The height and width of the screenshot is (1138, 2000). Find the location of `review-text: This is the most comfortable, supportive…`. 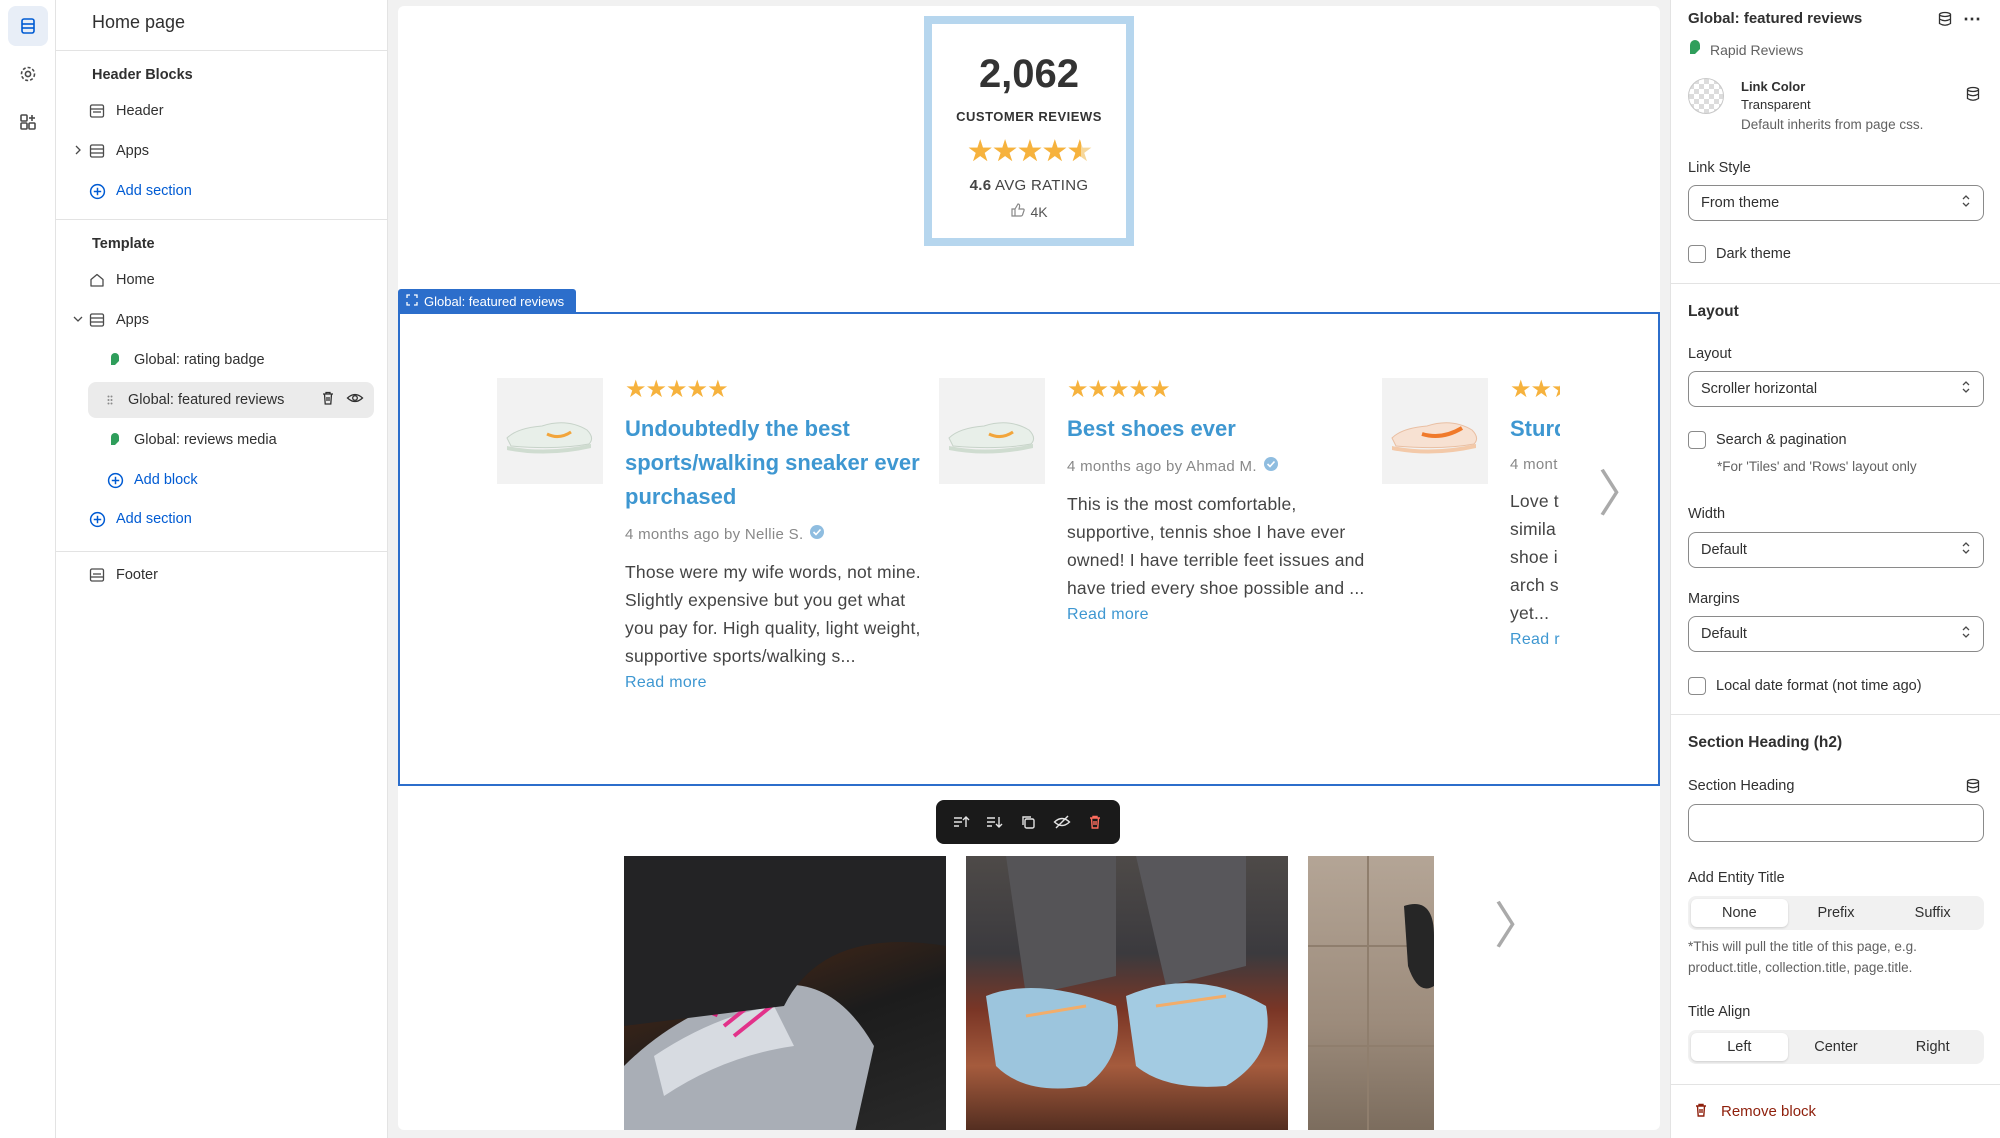

review-text: This is the most comfortable, supportive… is located at coordinates (1216, 546).